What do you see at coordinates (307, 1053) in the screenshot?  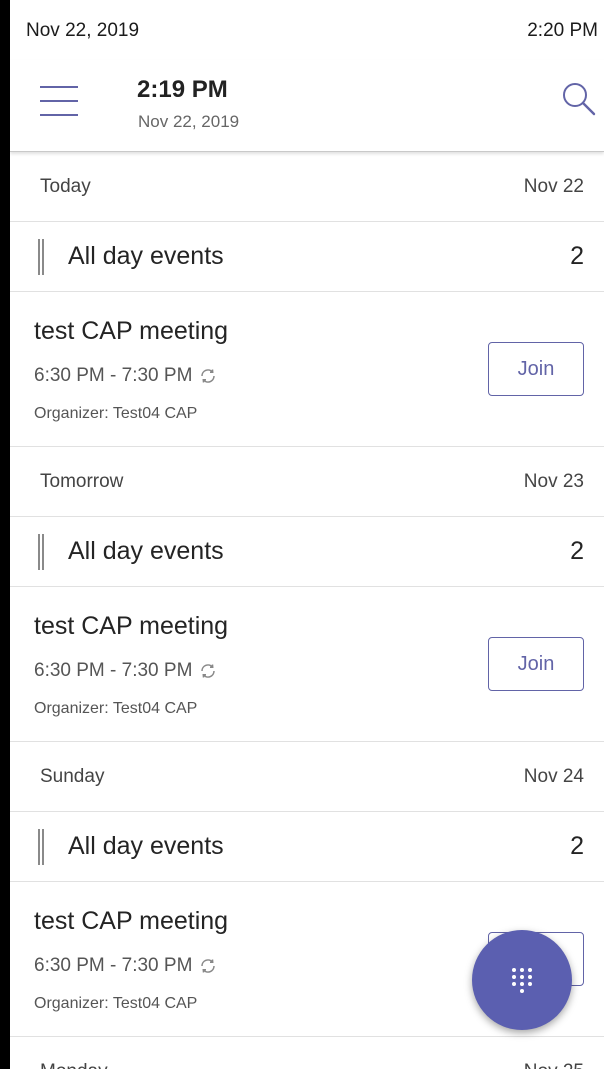 I see `day-header-monday: Monday Nov 25` at bounding box center [307, 1053].